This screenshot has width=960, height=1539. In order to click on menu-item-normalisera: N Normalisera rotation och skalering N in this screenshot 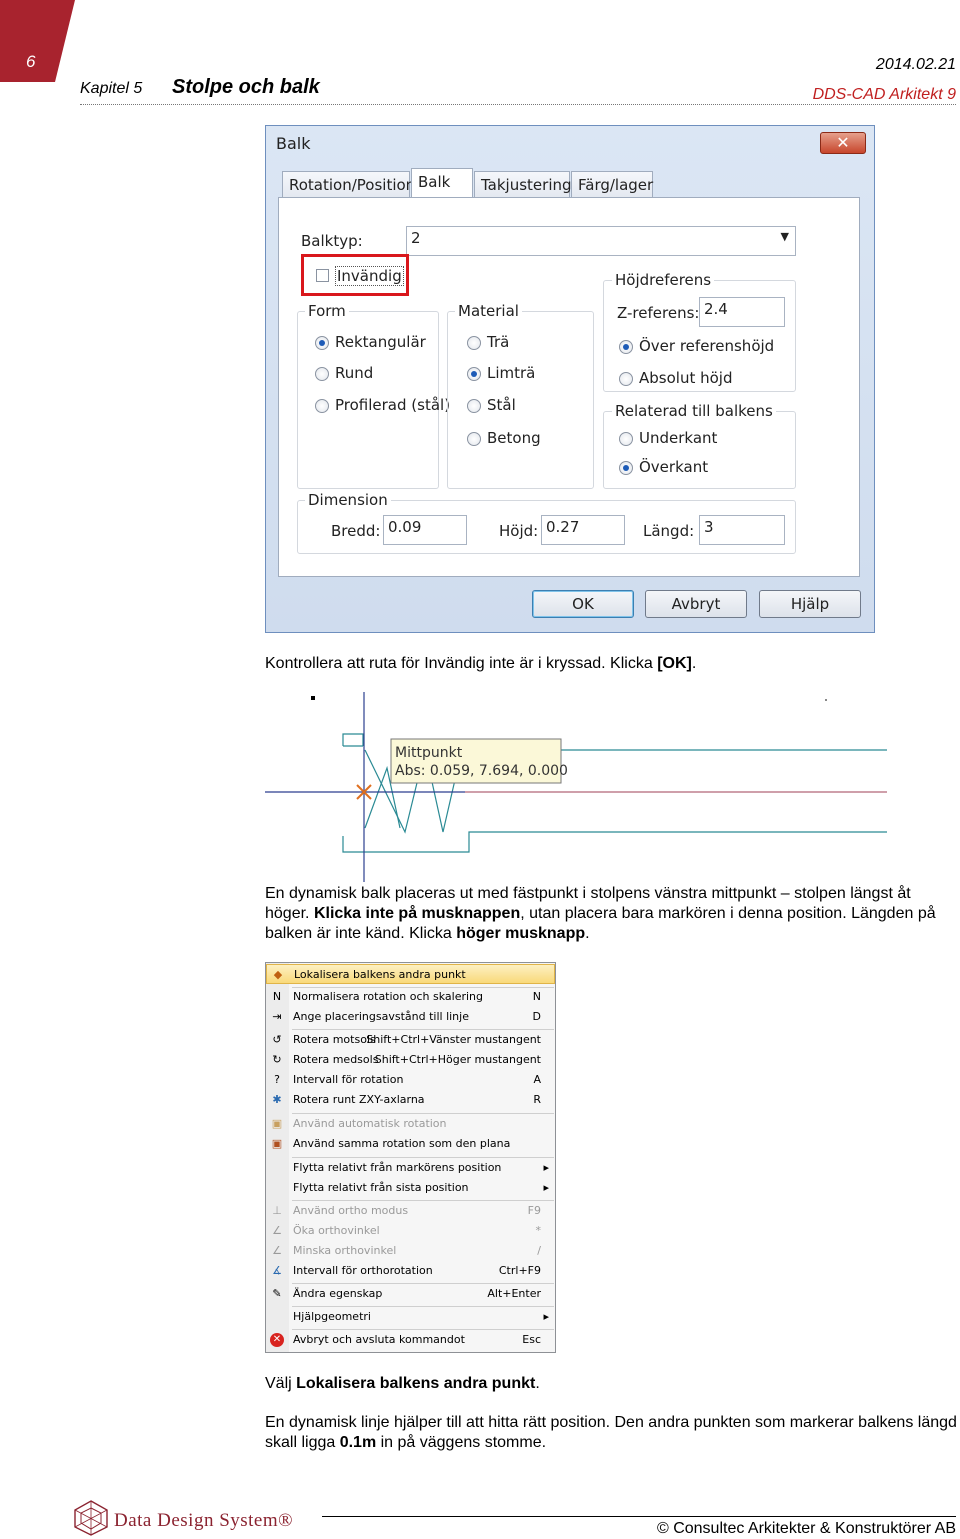, I will do `click(410, 997)`.